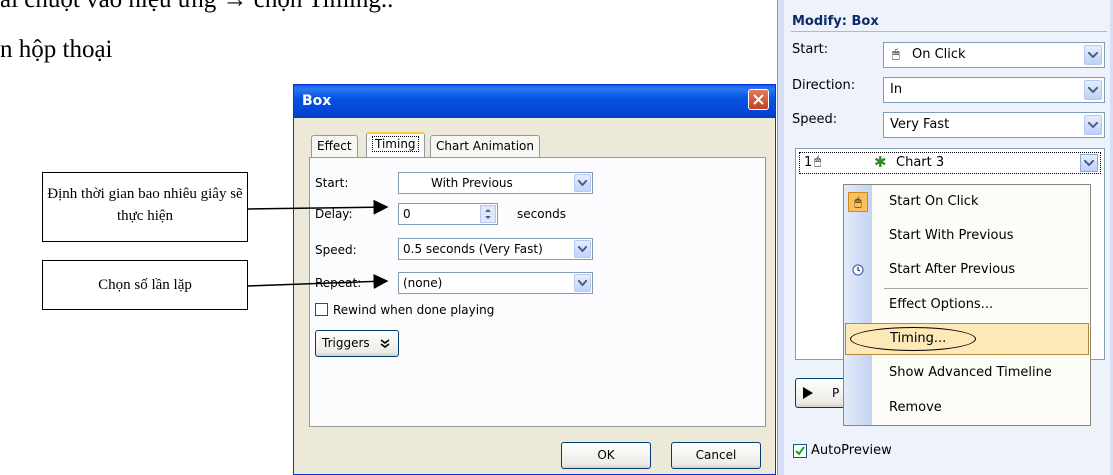  I want to click on pane-start-label: Start:, so click(810, 49).